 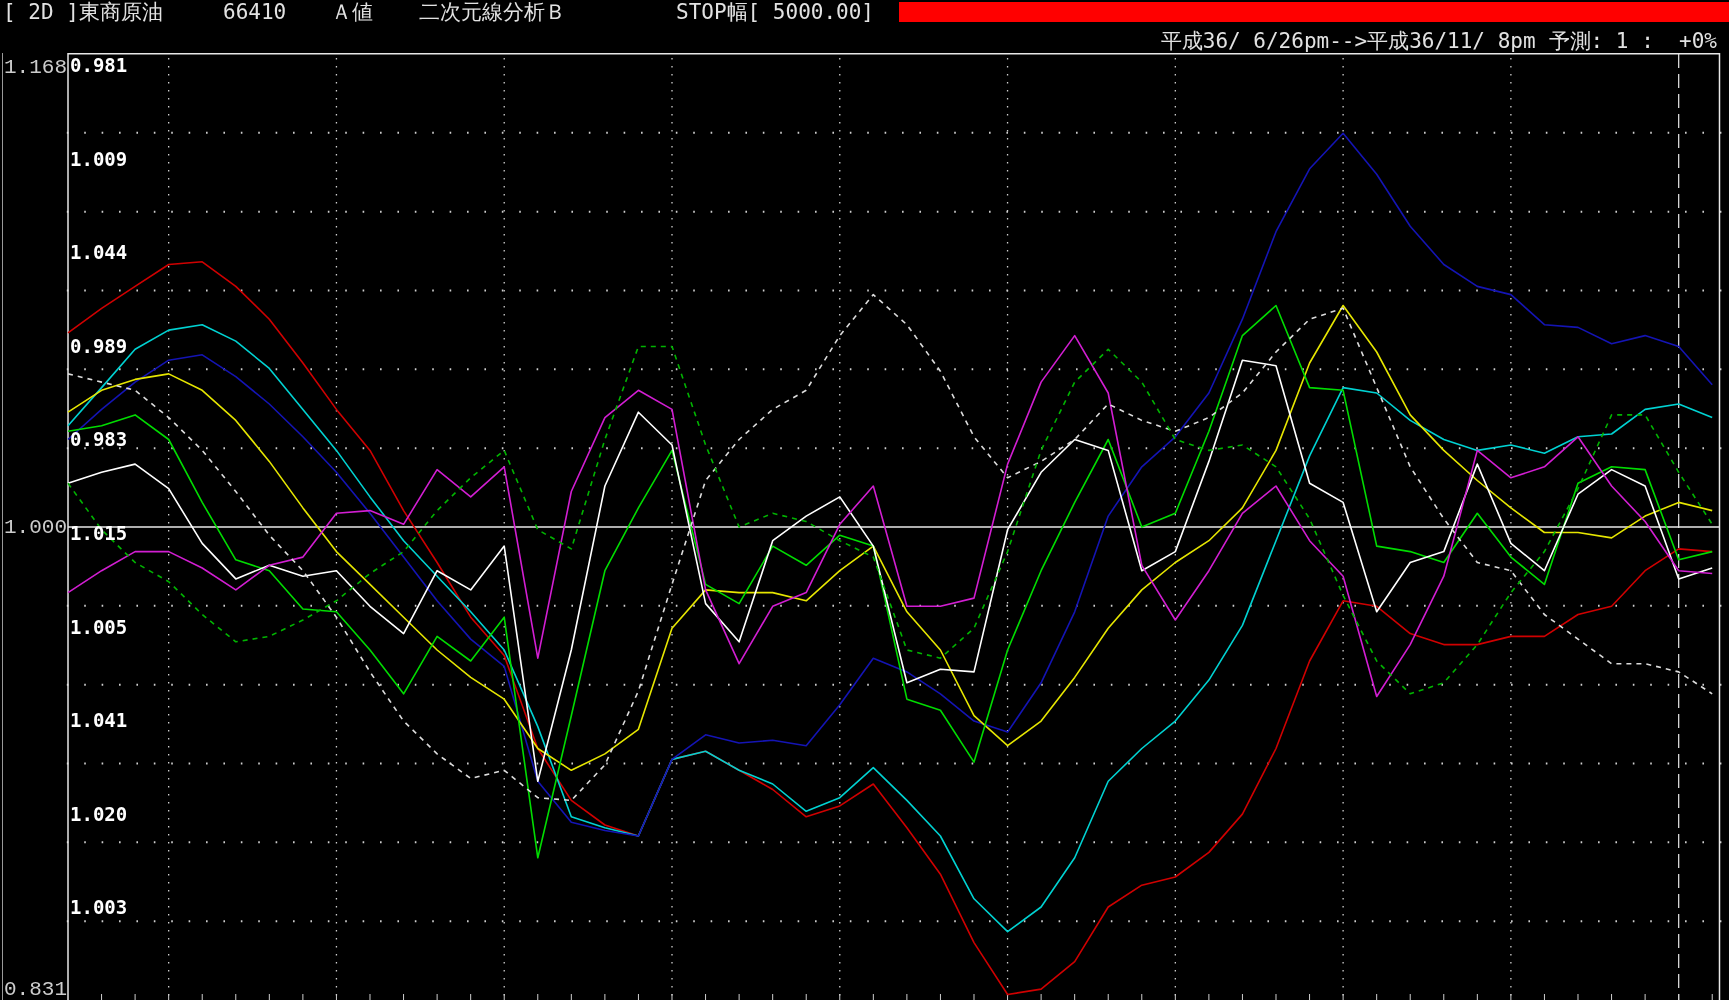 I want to click on stop-width-label: STOP幅[ 5000.00], so click(x=775, y=12).